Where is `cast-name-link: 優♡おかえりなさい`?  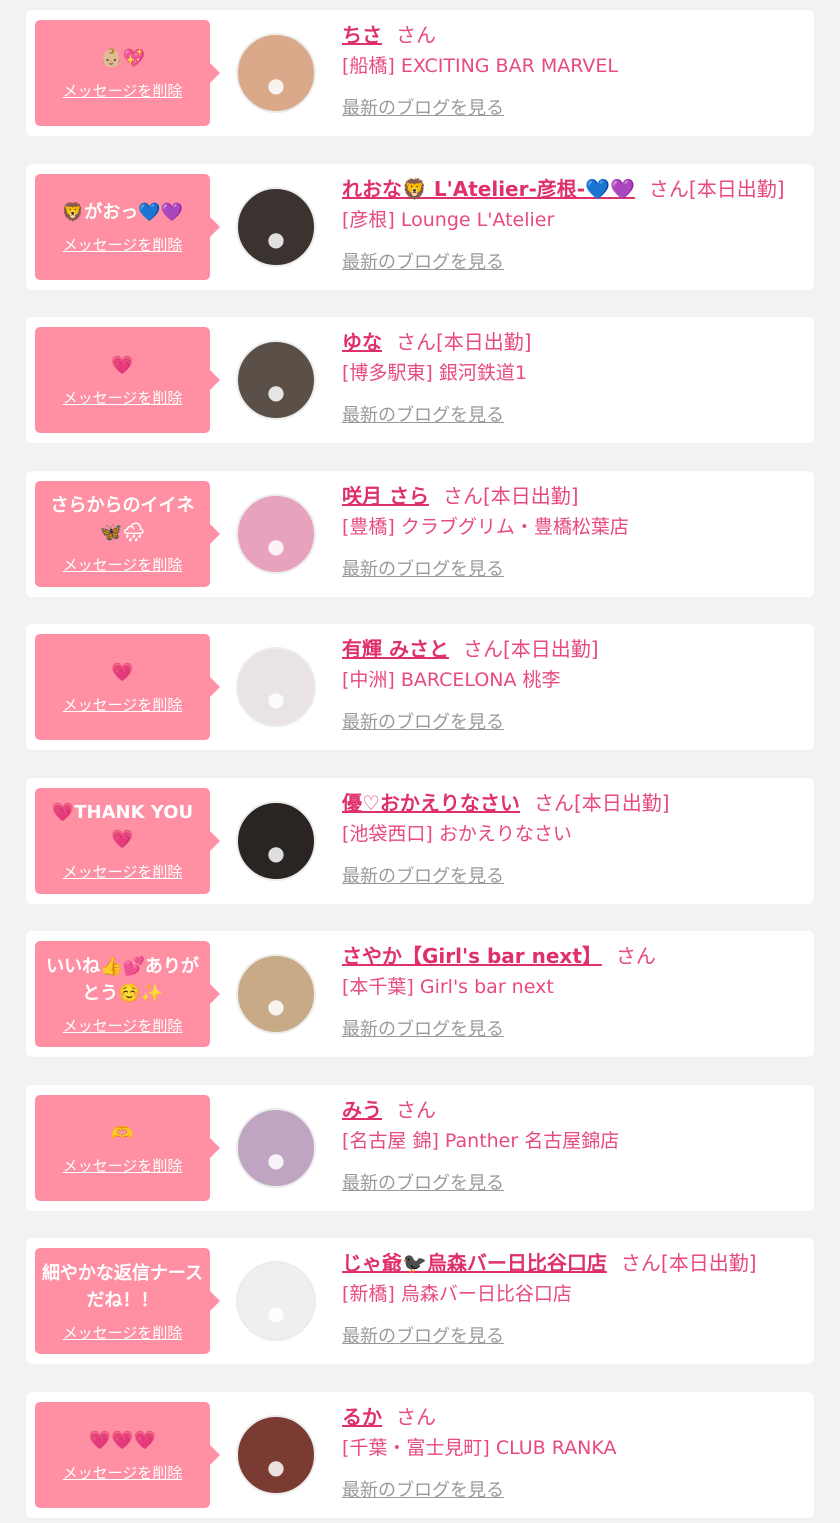
cast-name-link: 優♡おかえりなさい is located at coordinates (431, 803).